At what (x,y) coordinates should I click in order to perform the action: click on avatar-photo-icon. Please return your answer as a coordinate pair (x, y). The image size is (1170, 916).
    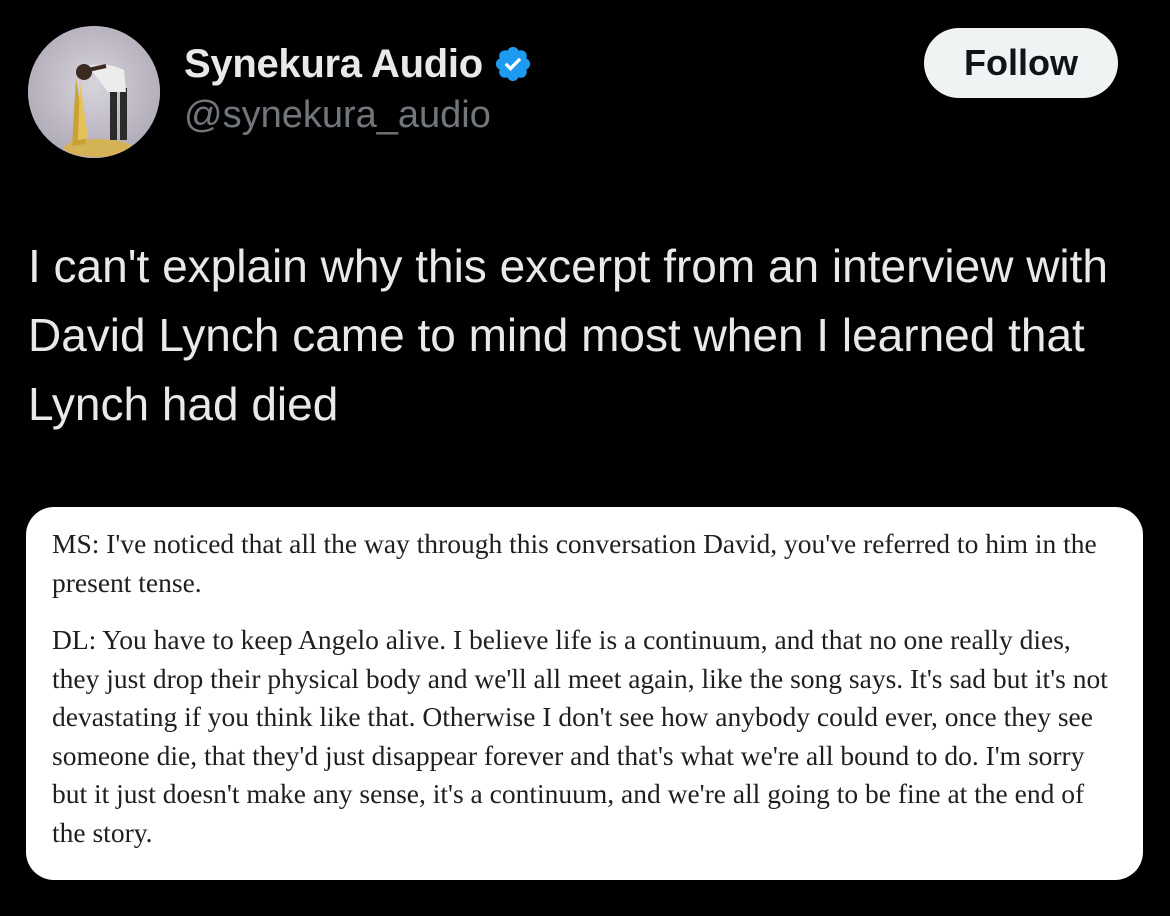
    Looking at the image, I should click on (94, 92).